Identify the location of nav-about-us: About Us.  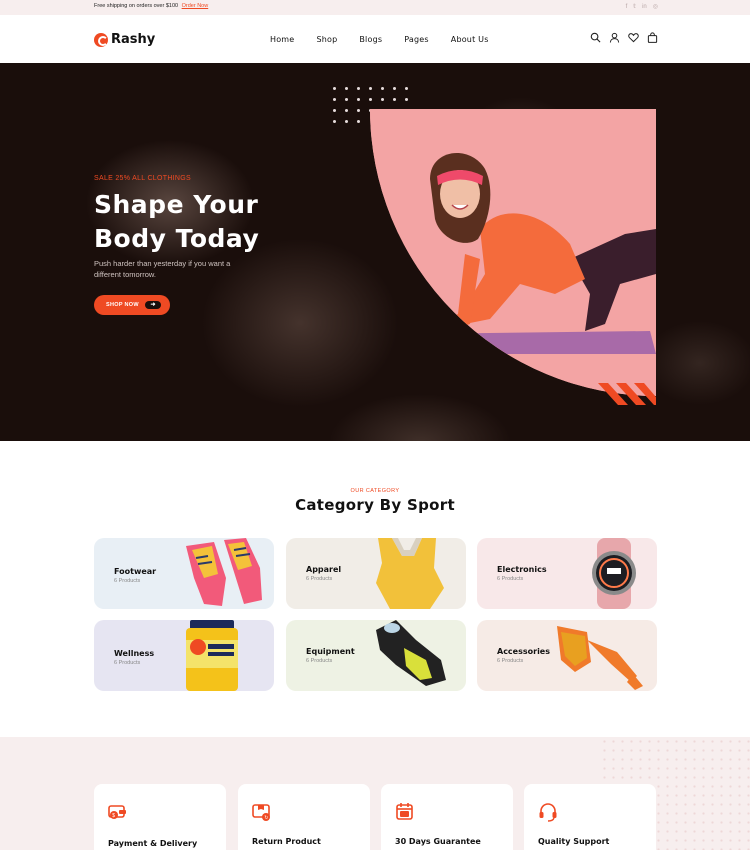
(470, 39).